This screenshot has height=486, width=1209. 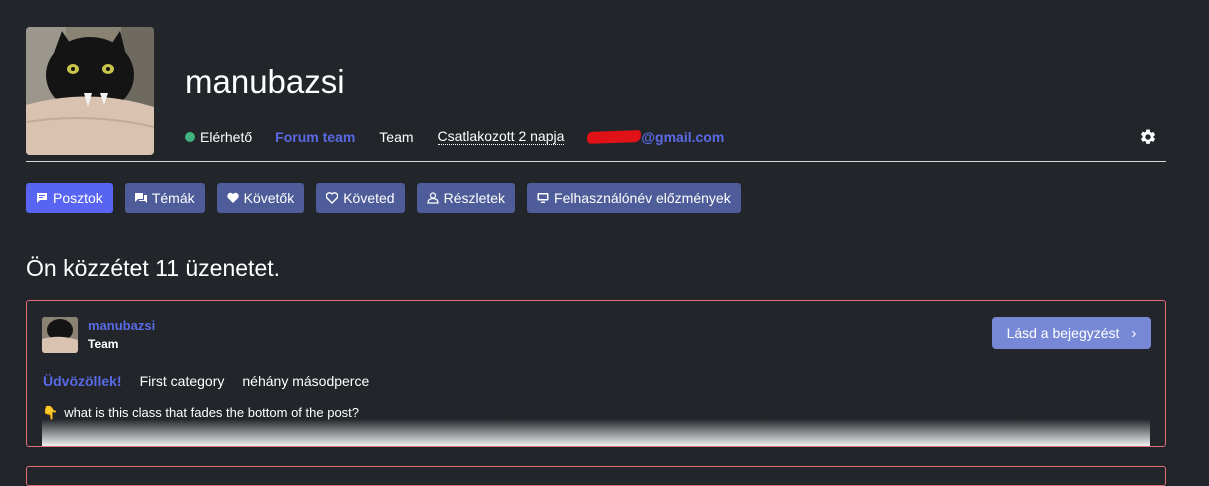 I want to click on tab-followers: Követők, so click(x=260, y=198).